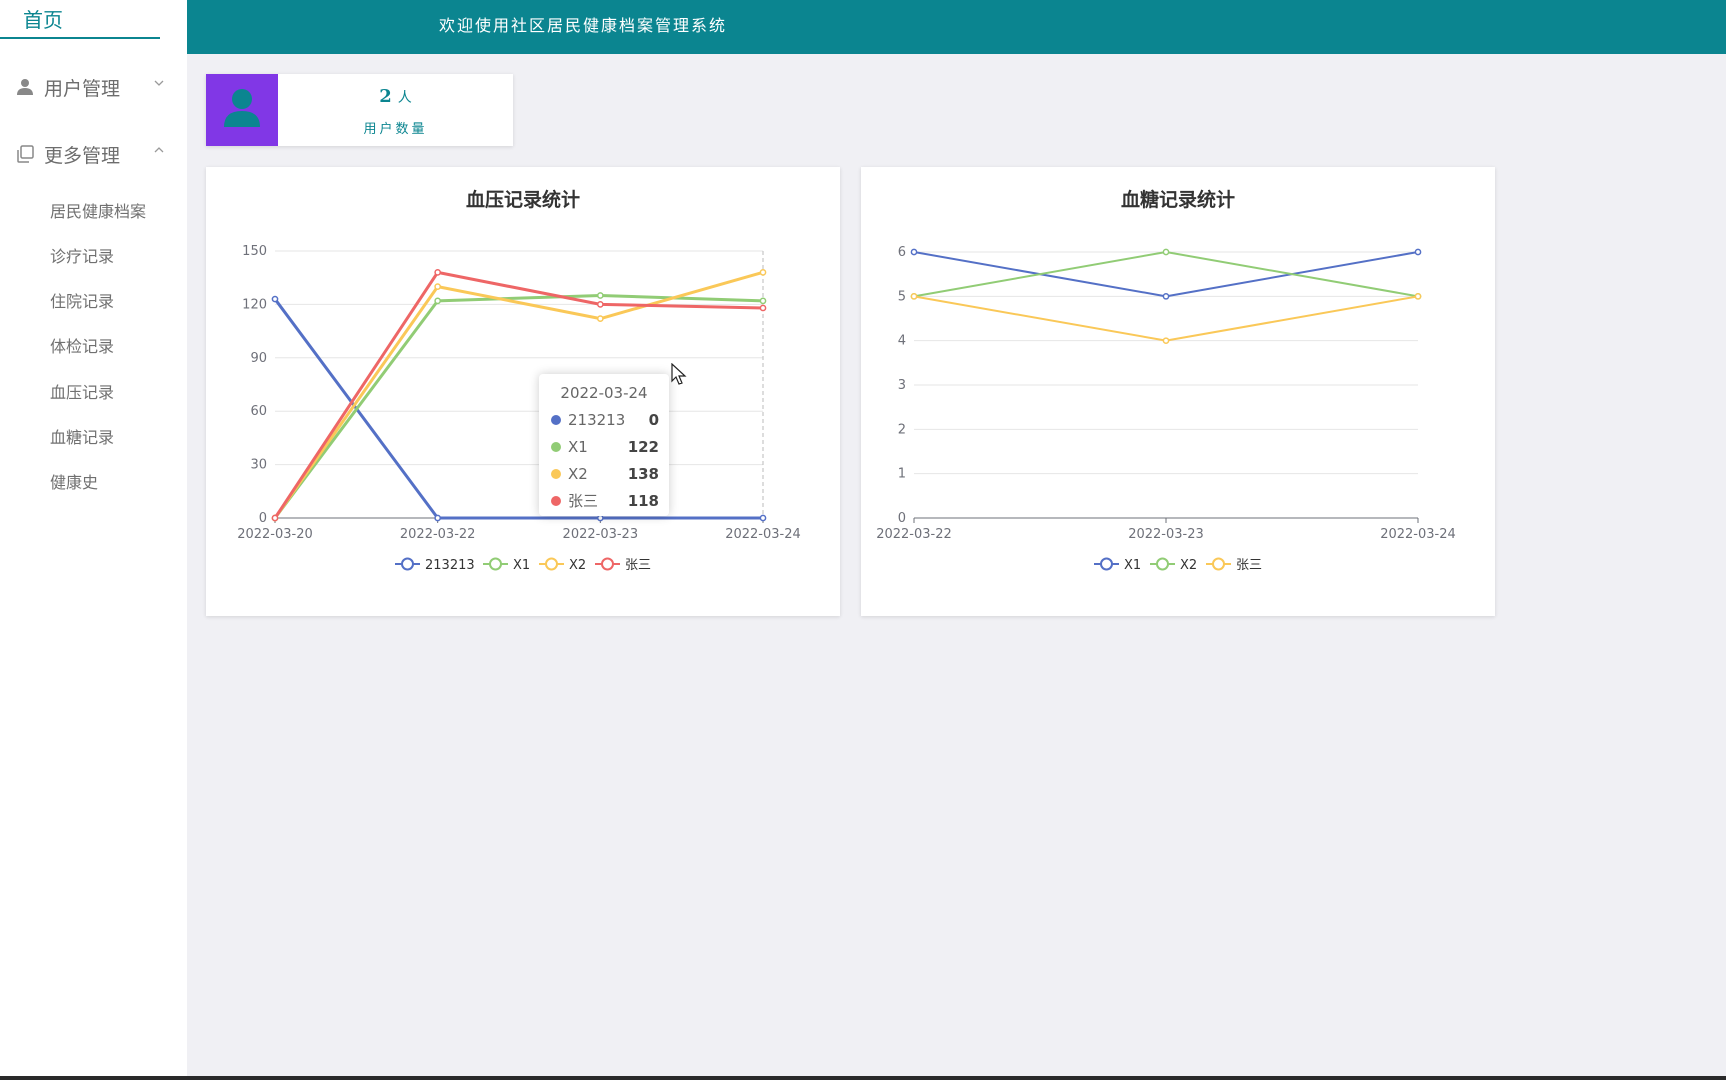 Image resolution: width=1726 pixels, height=1080 pixels. Describe the element at coordinates (254, 251) in the screenshot. I see `y-tick-label: 150` at that location.